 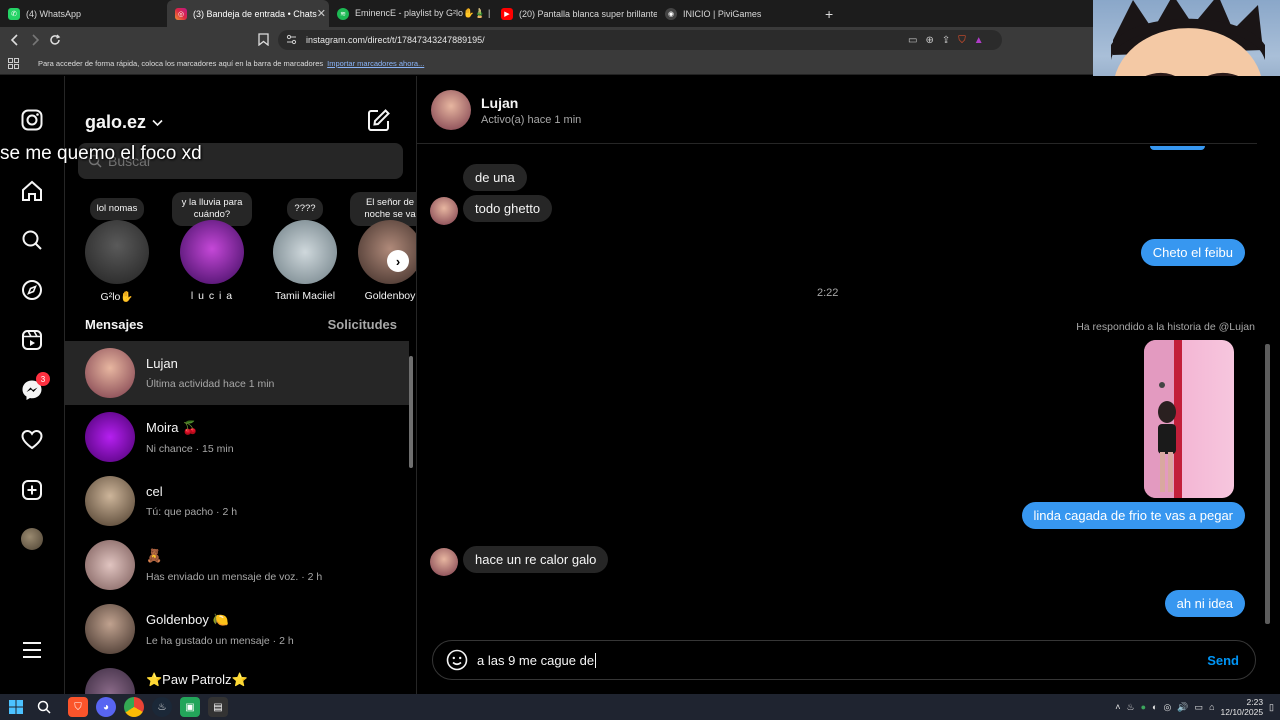 I want to click on tray-app-icon: ◐, so click(x=1154, y=707).